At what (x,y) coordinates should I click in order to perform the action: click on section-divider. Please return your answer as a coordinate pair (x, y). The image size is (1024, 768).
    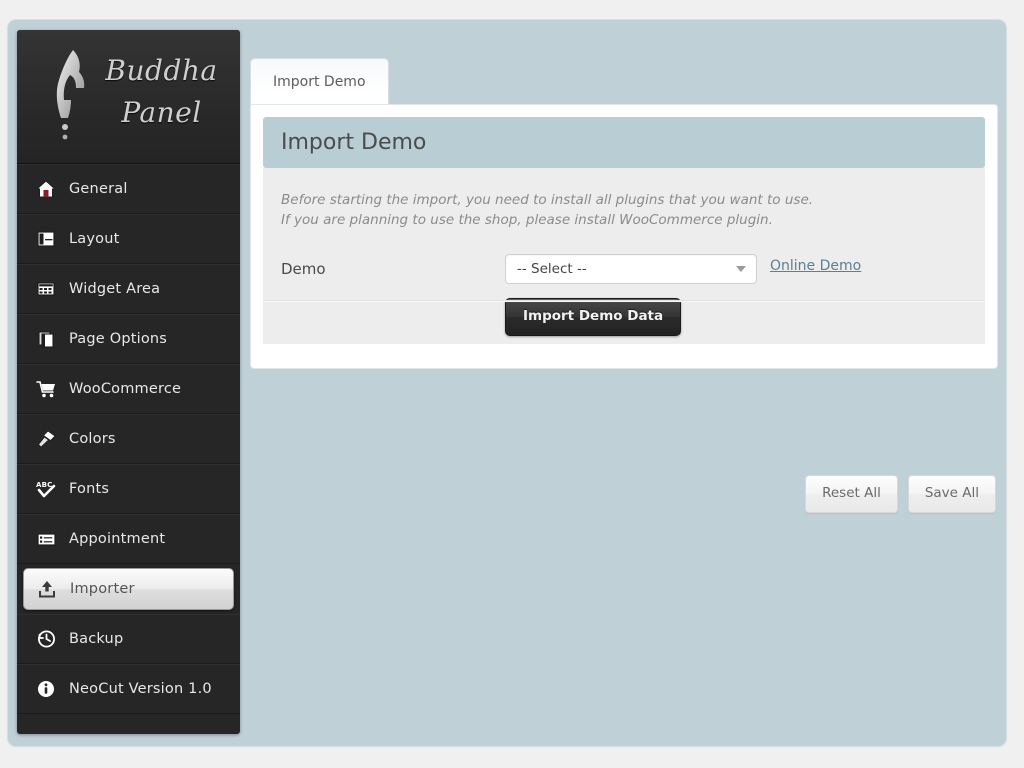
    Looking at the image, I should click on (624, 301).